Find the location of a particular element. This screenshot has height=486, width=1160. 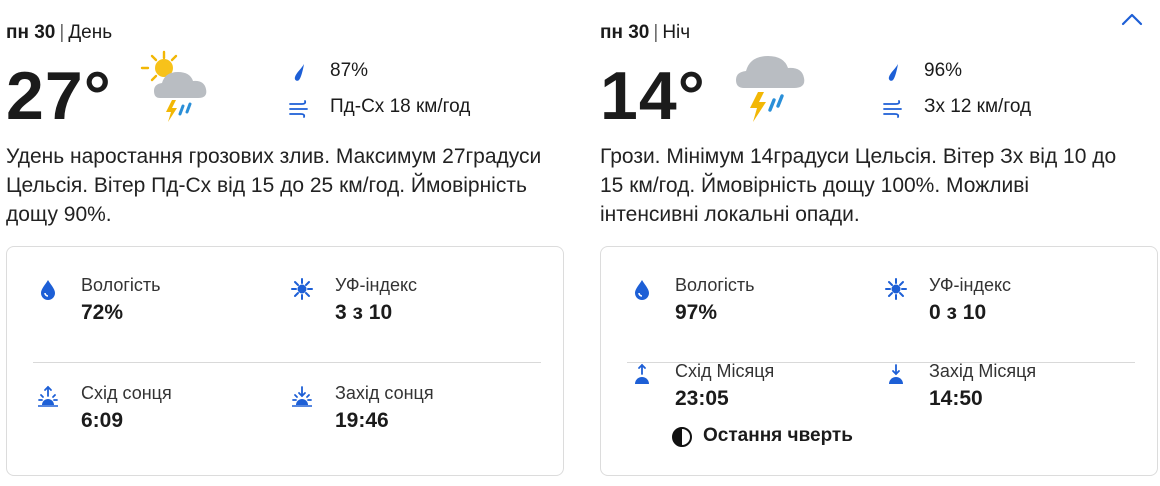

day-temperature: 27° is located at coordinates (59, 96).